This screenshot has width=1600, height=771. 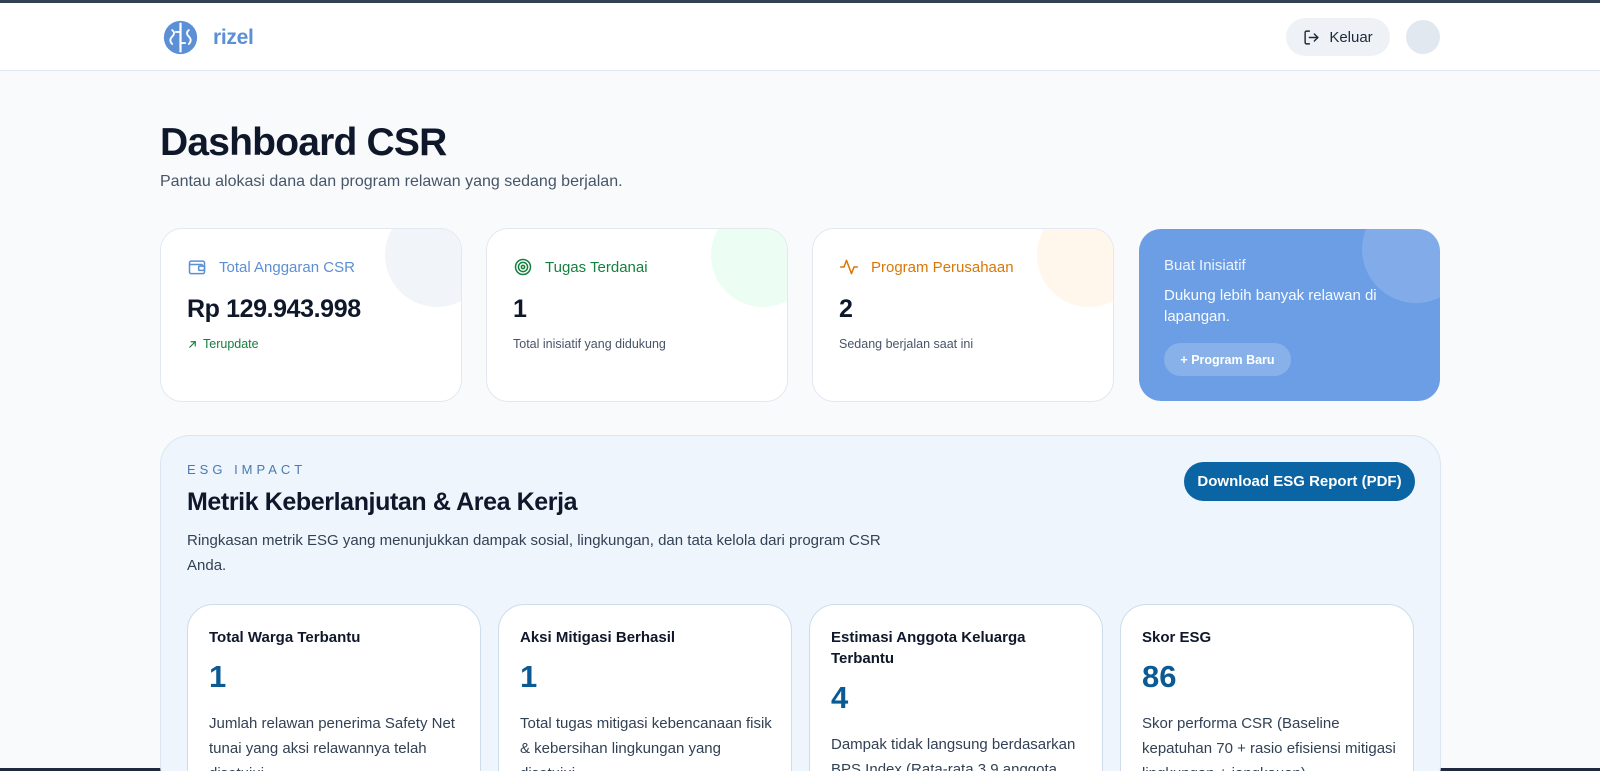 I want to click on new-program-button: + Program Baru, so click(x=1227, y=359).